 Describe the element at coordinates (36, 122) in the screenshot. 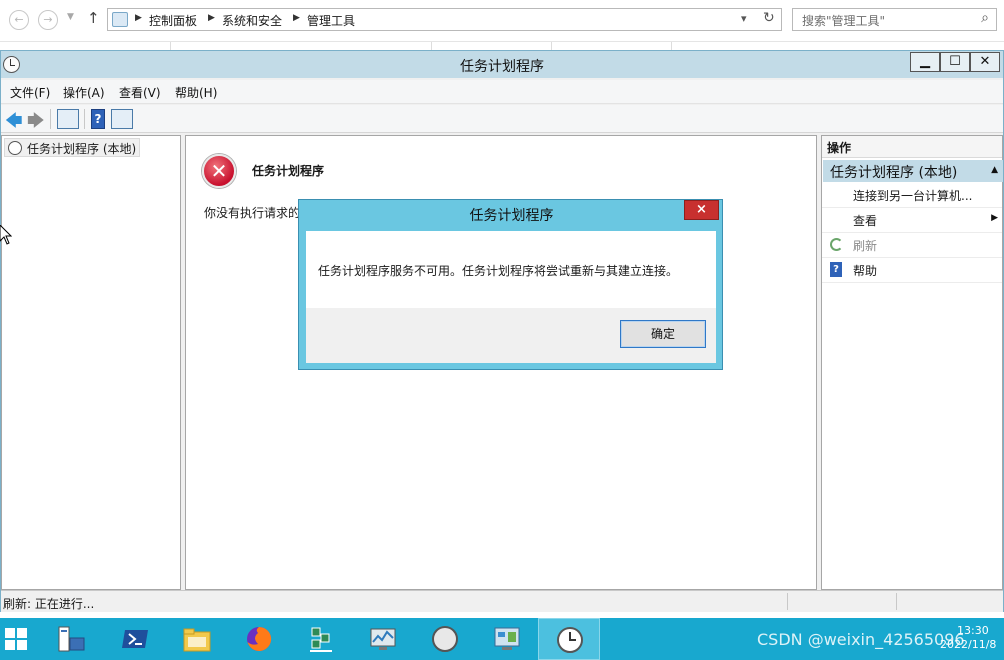

I see `forward-arrow-icon: 🡆` at that location.